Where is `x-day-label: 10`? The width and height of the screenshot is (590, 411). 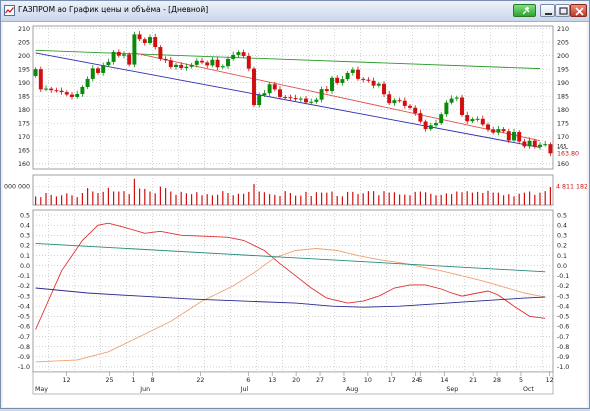 x-day-label: 10 is located at coordinates (368, 380).